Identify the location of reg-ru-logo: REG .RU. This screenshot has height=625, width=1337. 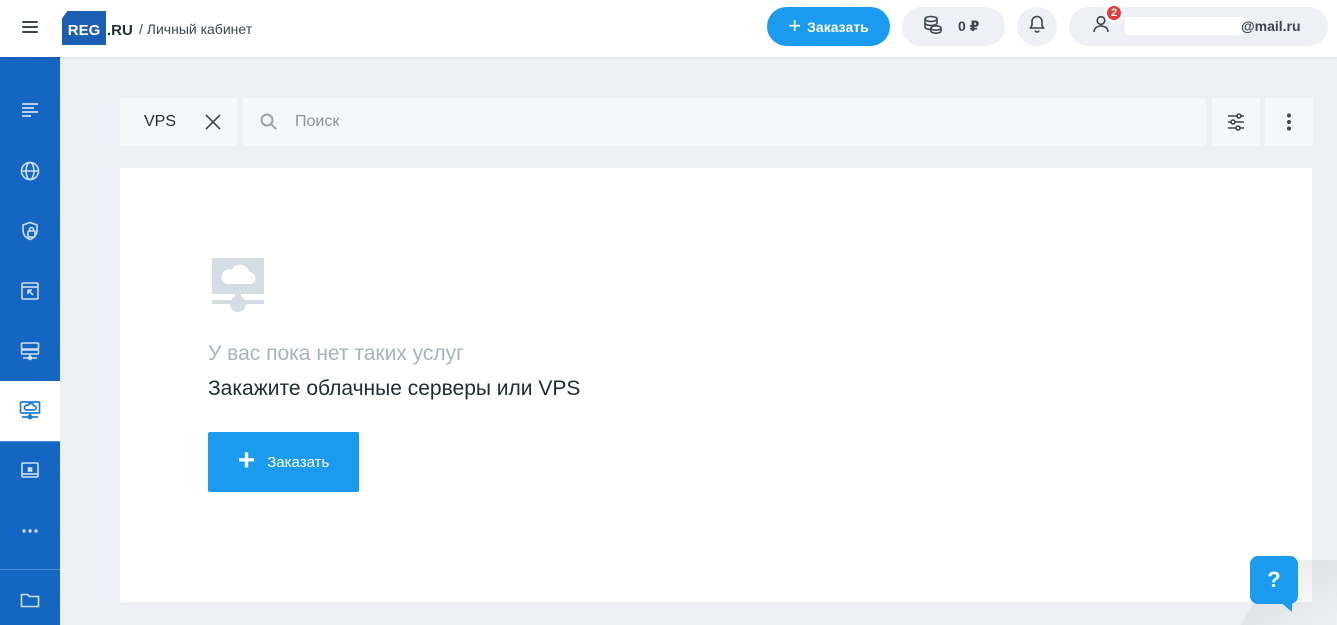
(97, 28).